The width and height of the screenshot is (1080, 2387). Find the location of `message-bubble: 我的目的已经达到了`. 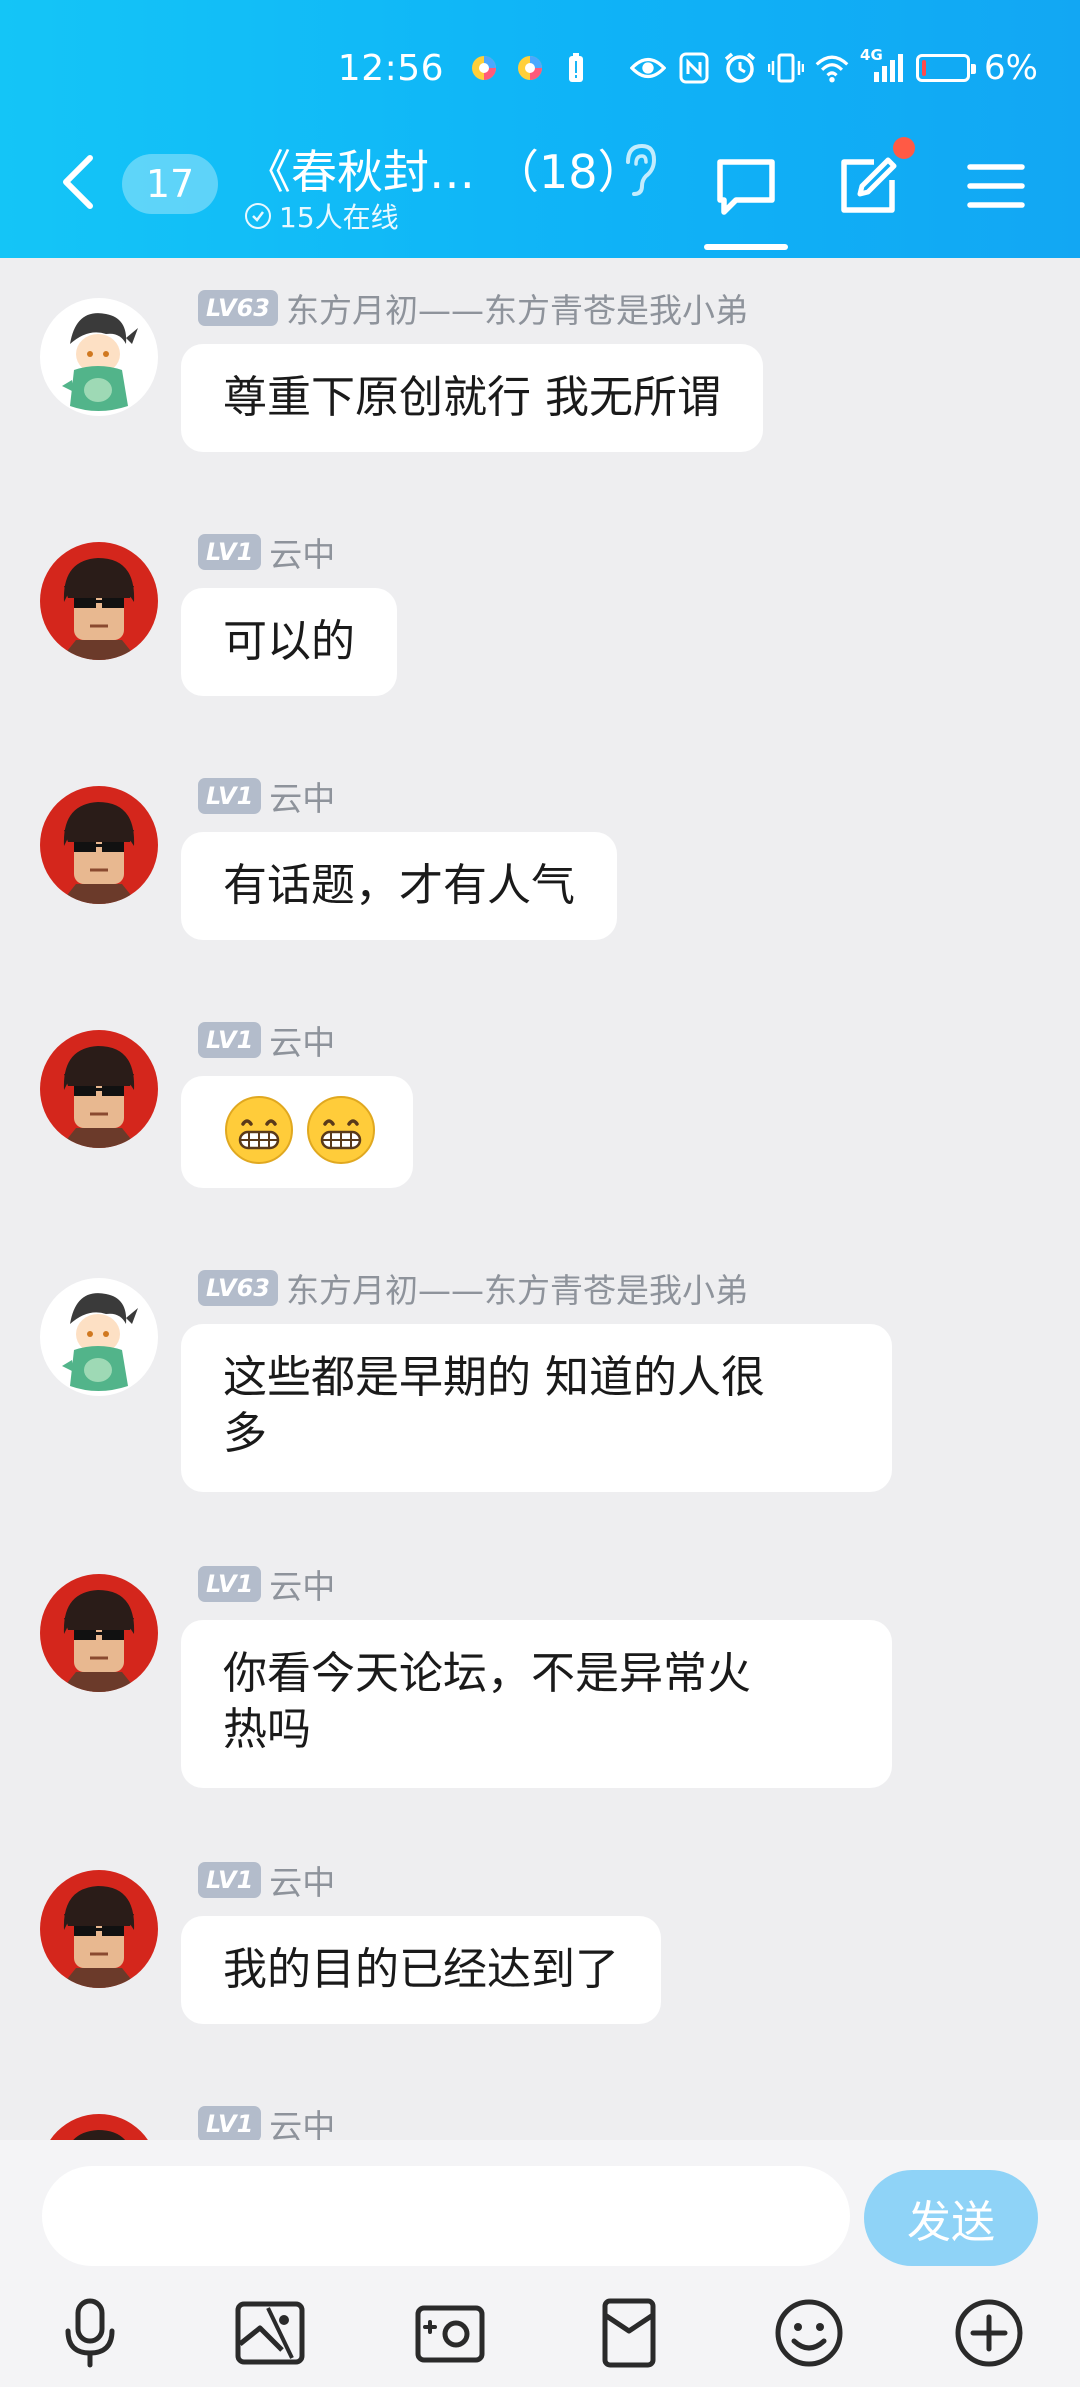

message-bubble: 我的目的已经达到了 is located at coordinates (421, 1970).